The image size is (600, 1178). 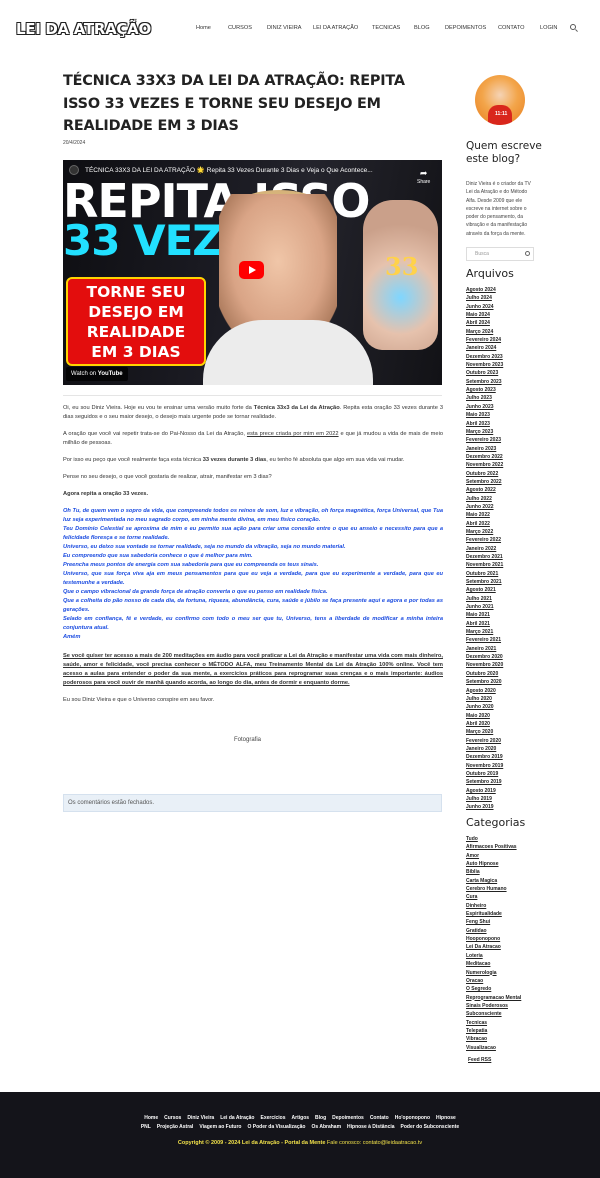 What do you see at coordinates (484, 682) in the screenshot?
I see `archive-link: Setembro 2020` at bounding box center [484, 682].